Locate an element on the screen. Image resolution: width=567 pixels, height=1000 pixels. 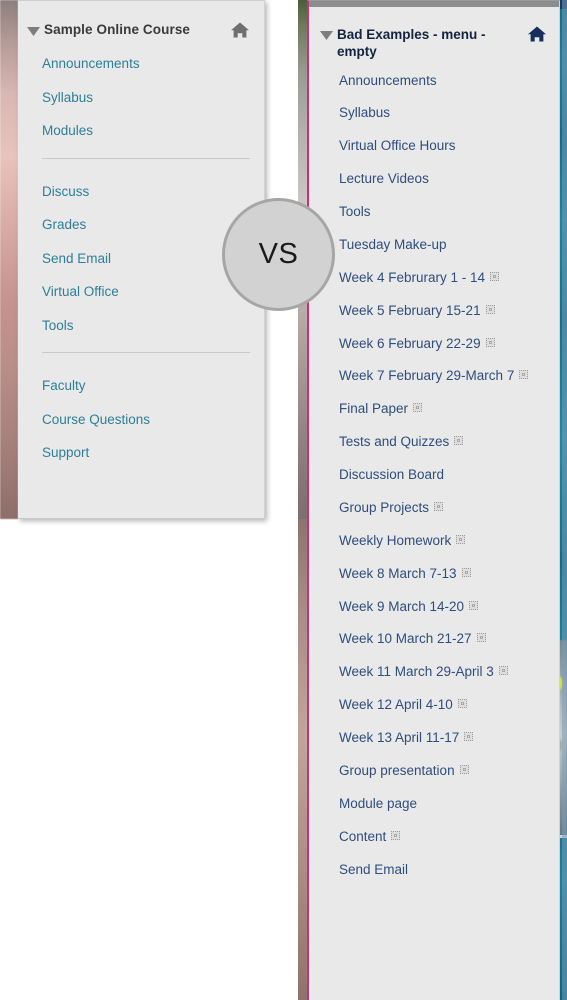
right-menu-item: Announcements is located at coordinates (434, 81).